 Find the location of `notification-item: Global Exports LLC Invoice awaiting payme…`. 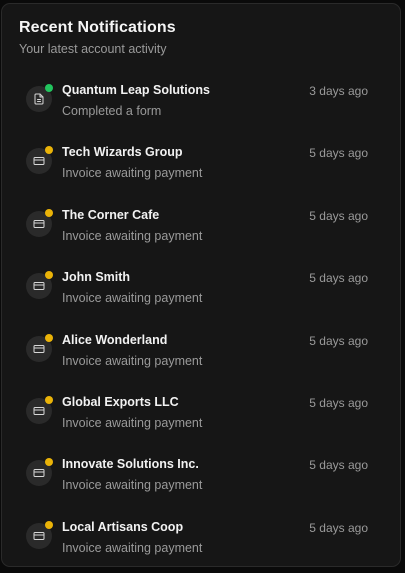

notification-item: Global Exports LLC Invoice awaiting payme… is located at coordinates (201, 420).